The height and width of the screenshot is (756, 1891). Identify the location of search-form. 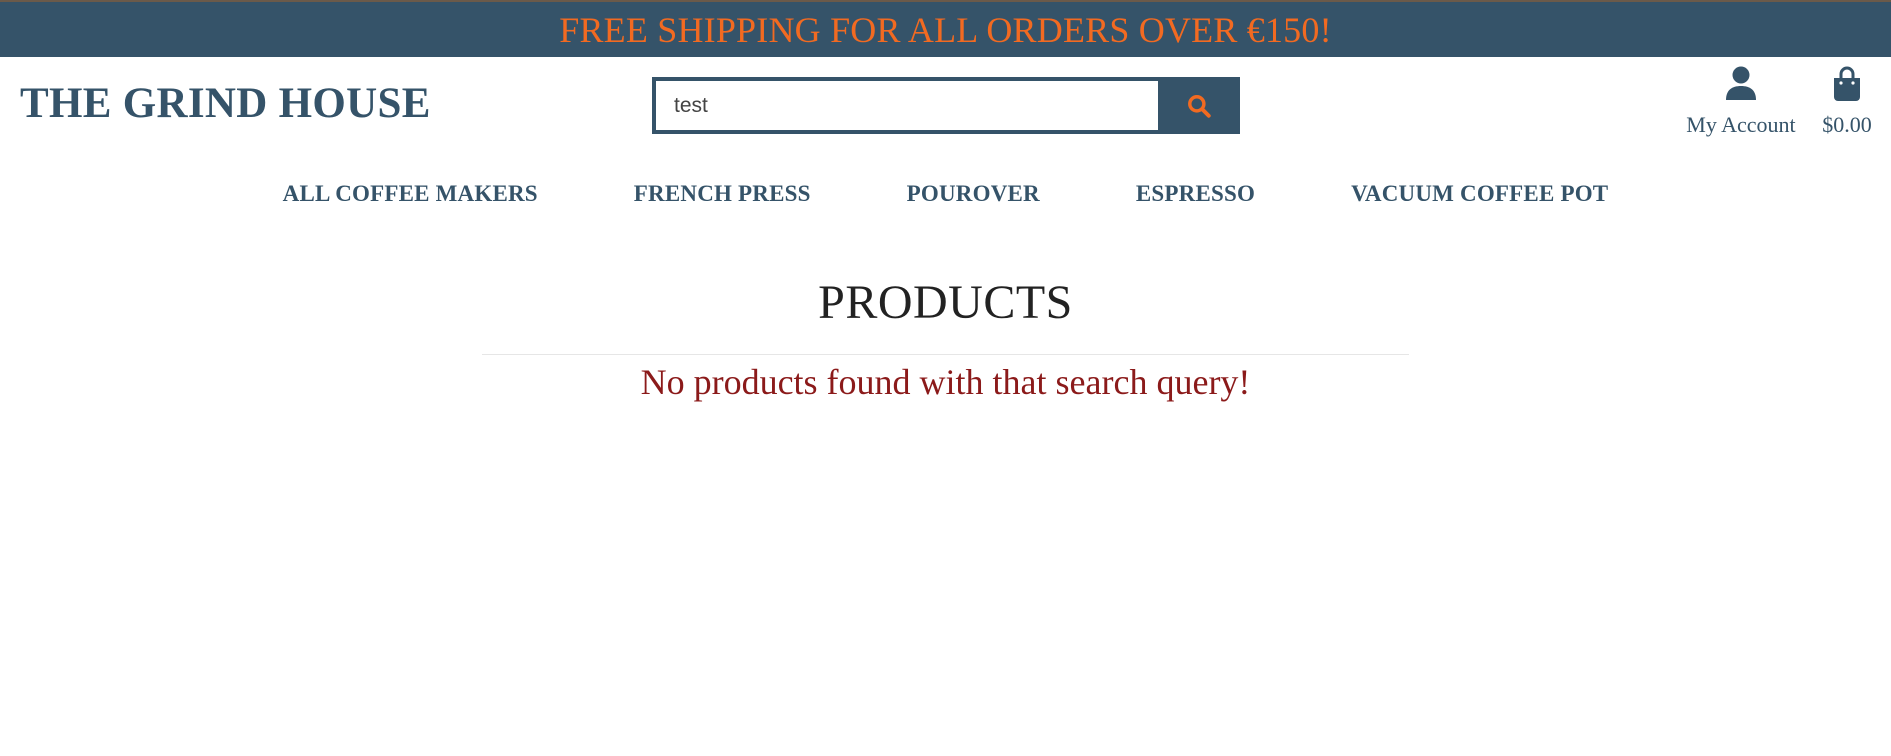
(946, 105).